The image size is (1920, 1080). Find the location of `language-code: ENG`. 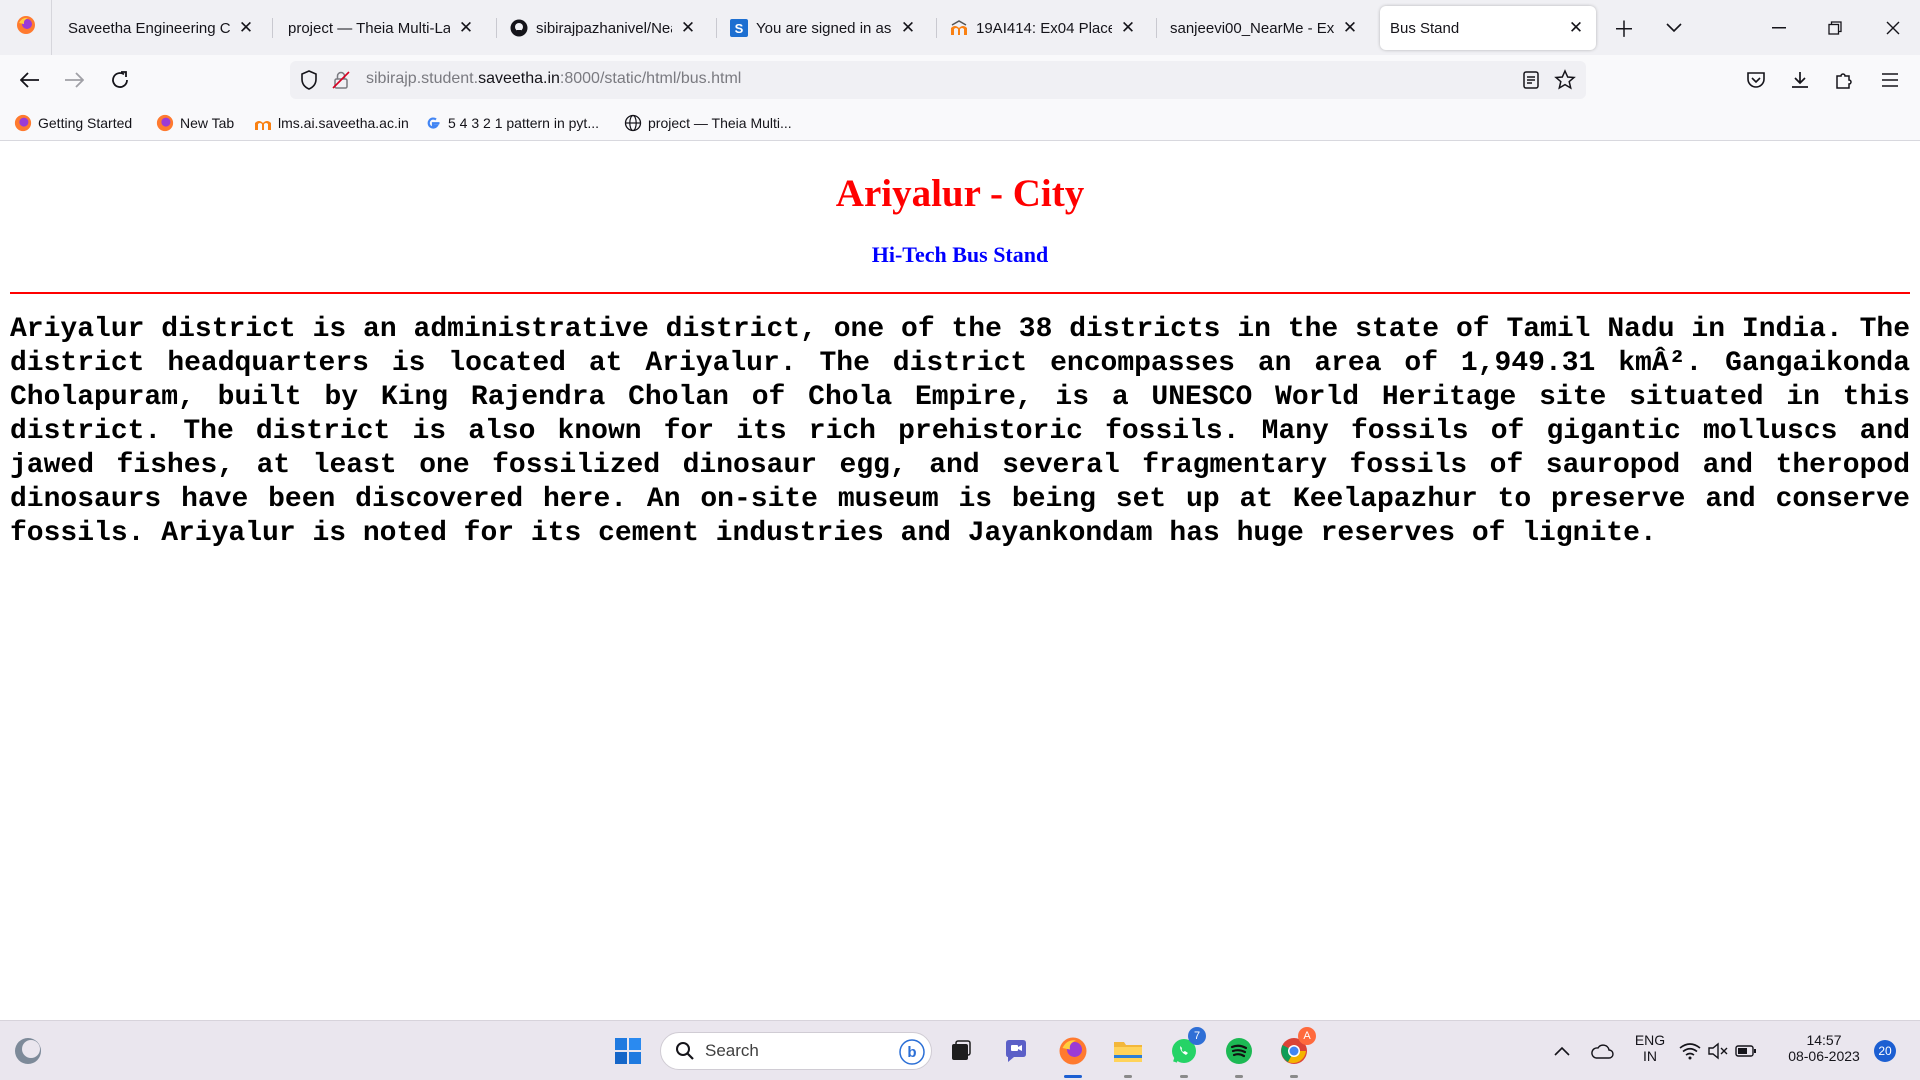

language-code: ENG is located at coordinates (1650, 1040).